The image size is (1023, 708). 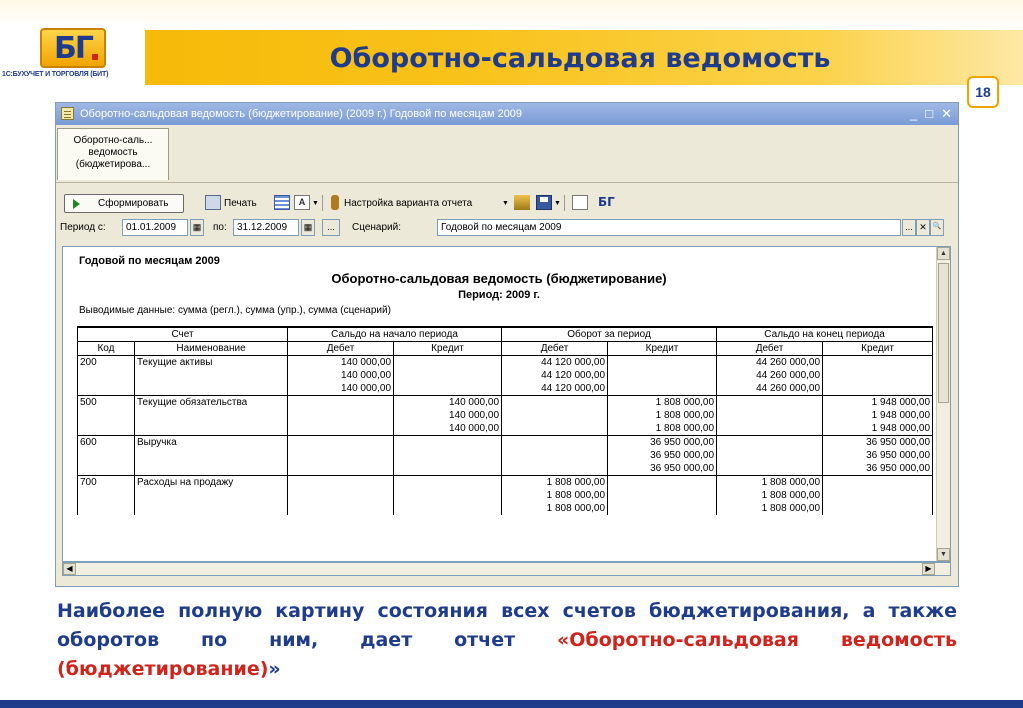 What do you see at coordinates (946, 114) in the screenshot?
I see `close-button: ✕` at bounding box center [946, 114].